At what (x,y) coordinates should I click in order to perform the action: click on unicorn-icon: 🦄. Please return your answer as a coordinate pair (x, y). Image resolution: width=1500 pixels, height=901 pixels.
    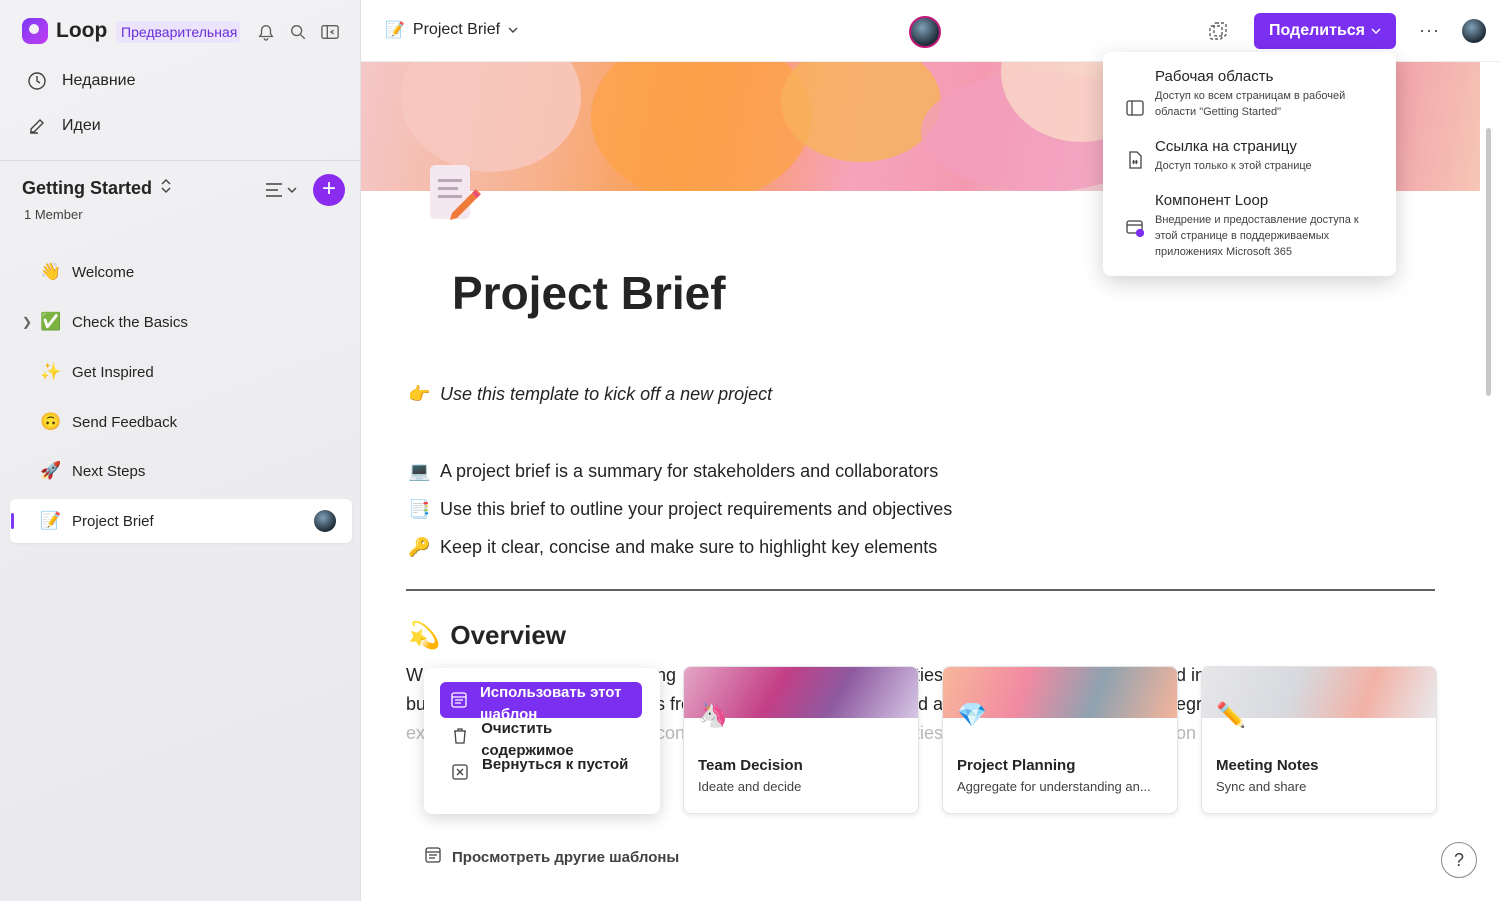
    Looking at the image, I should click on (713, 715).